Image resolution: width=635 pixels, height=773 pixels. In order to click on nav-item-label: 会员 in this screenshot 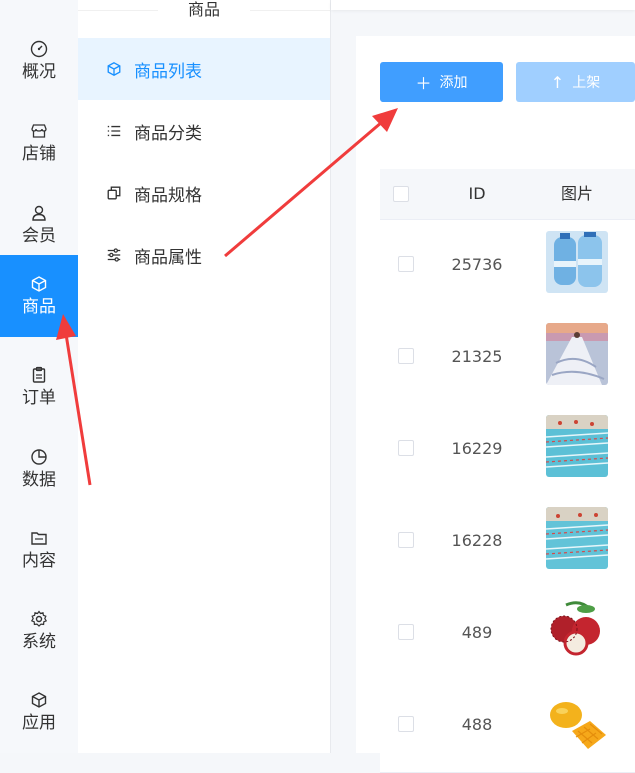, I will do `click(39, 236)`.